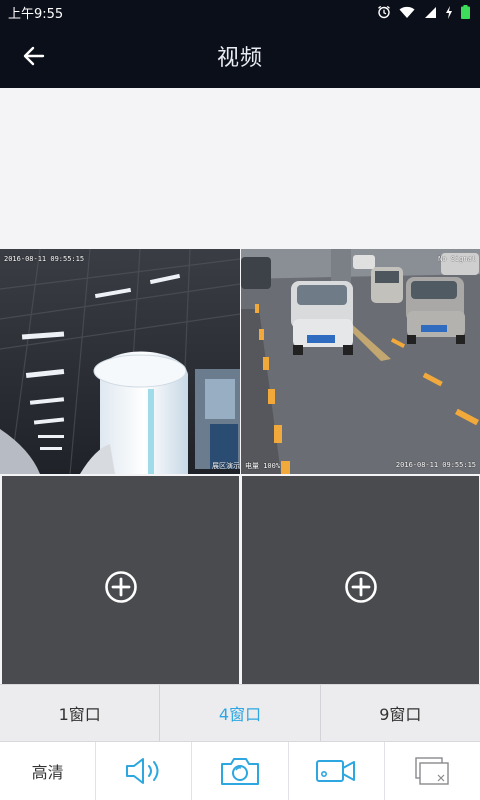 The width and height of the screenshot is (480, 800). Describe the element at coordinates (322, 318) in the screenshot. I see `white-car` at that location.